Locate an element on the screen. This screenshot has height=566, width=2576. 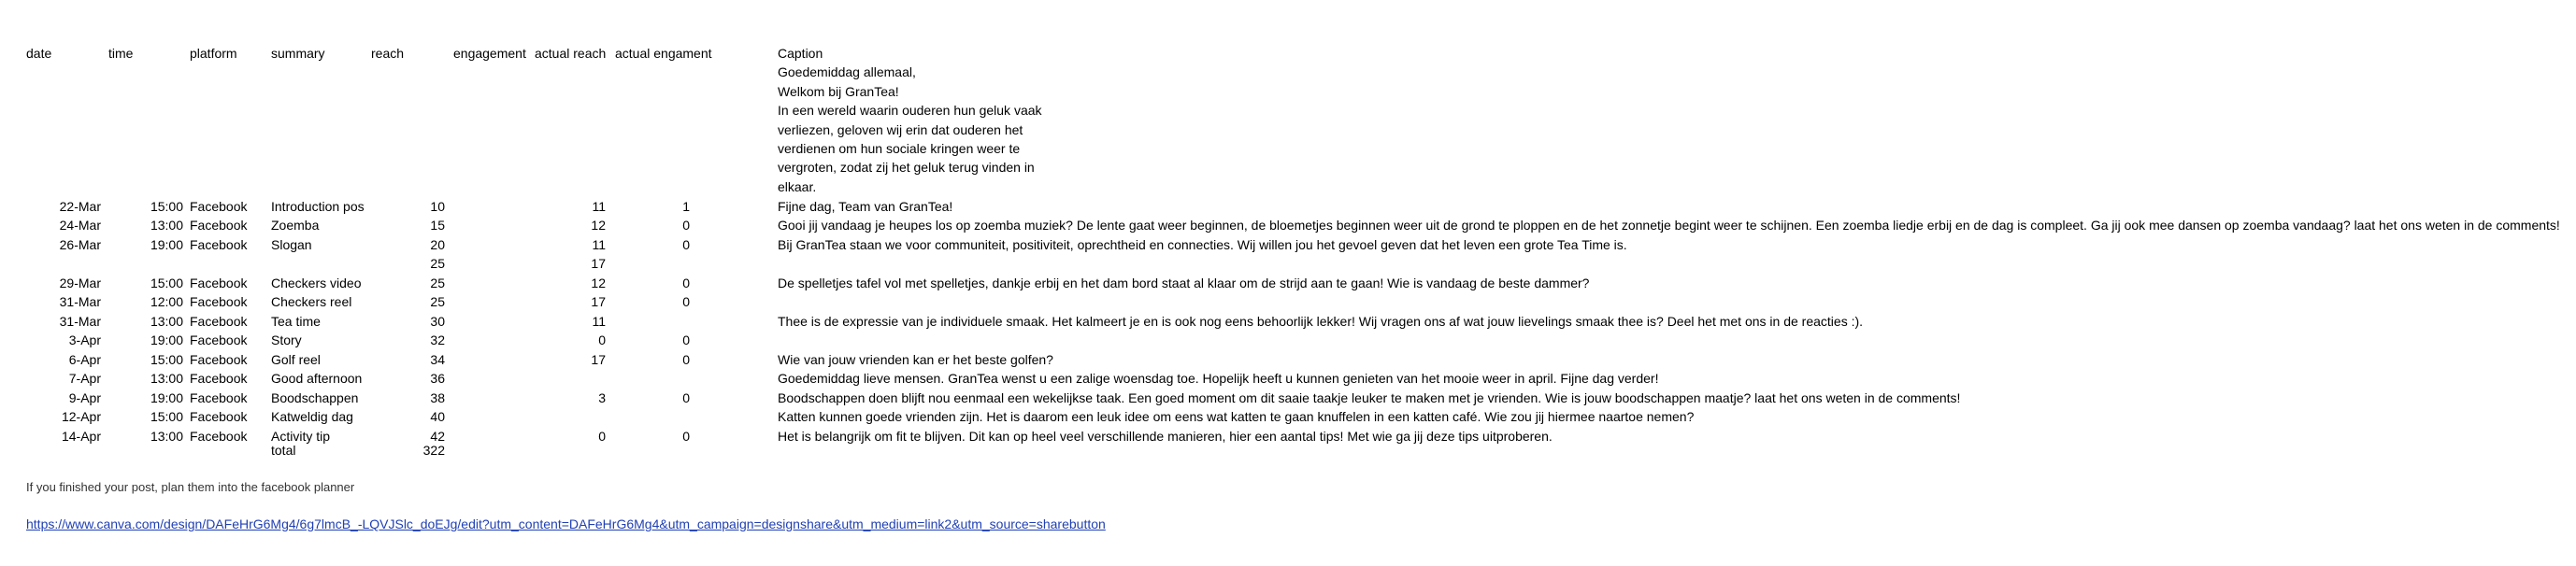
cell-summary: Slogan is located at coordinates (318, 245).